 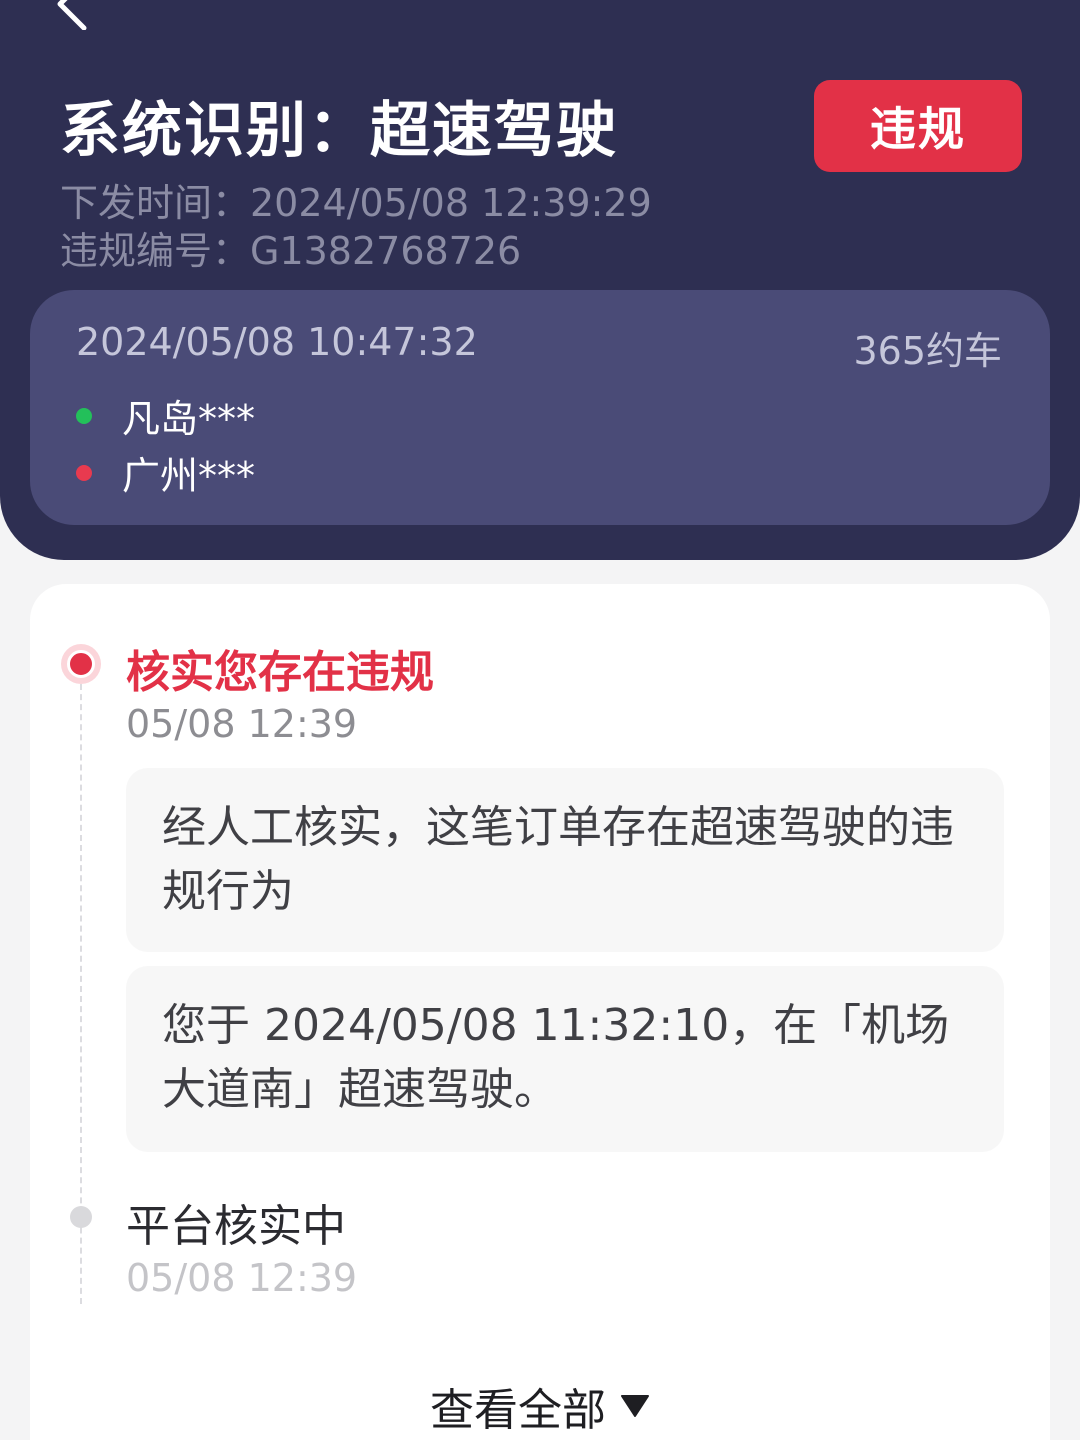 What do you see at coordinates (565, 1059) in the screenshot?
I see `step-note: 您于 2024/05/08 11:32:10，在「机场大道南」超速驾驶。` at bounding box center [565, 1059].